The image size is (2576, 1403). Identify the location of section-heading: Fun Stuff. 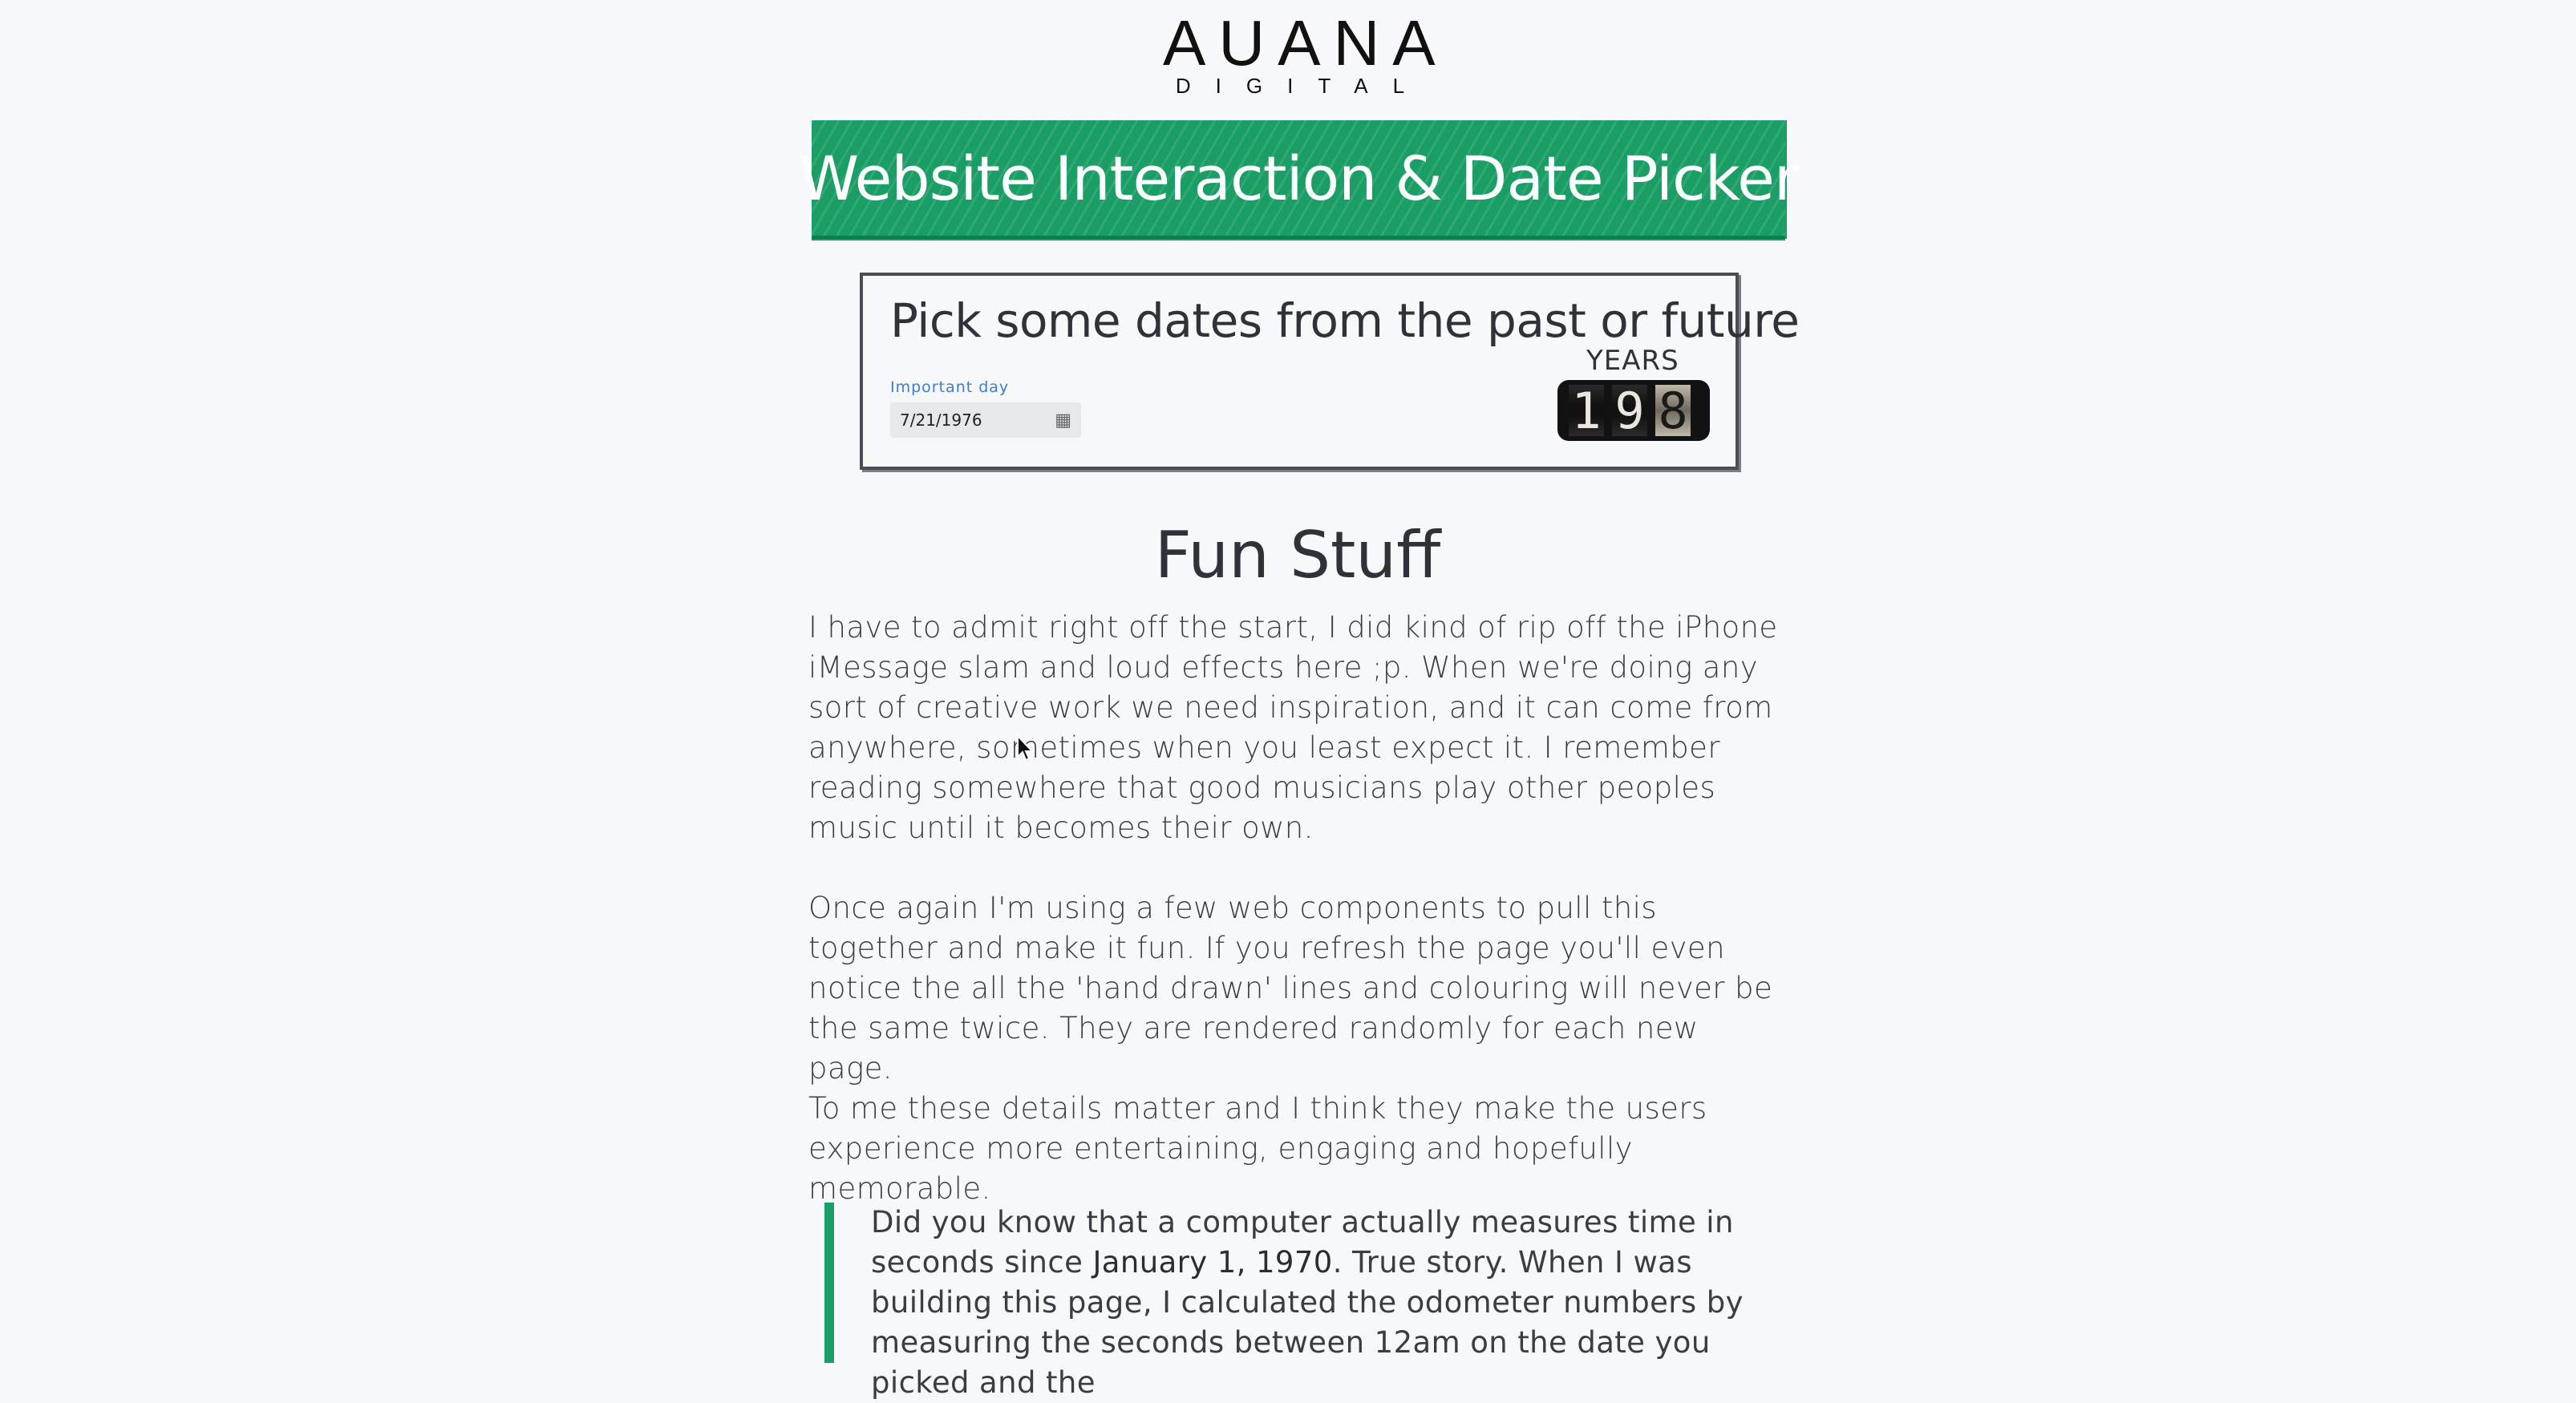
(1297, 555).